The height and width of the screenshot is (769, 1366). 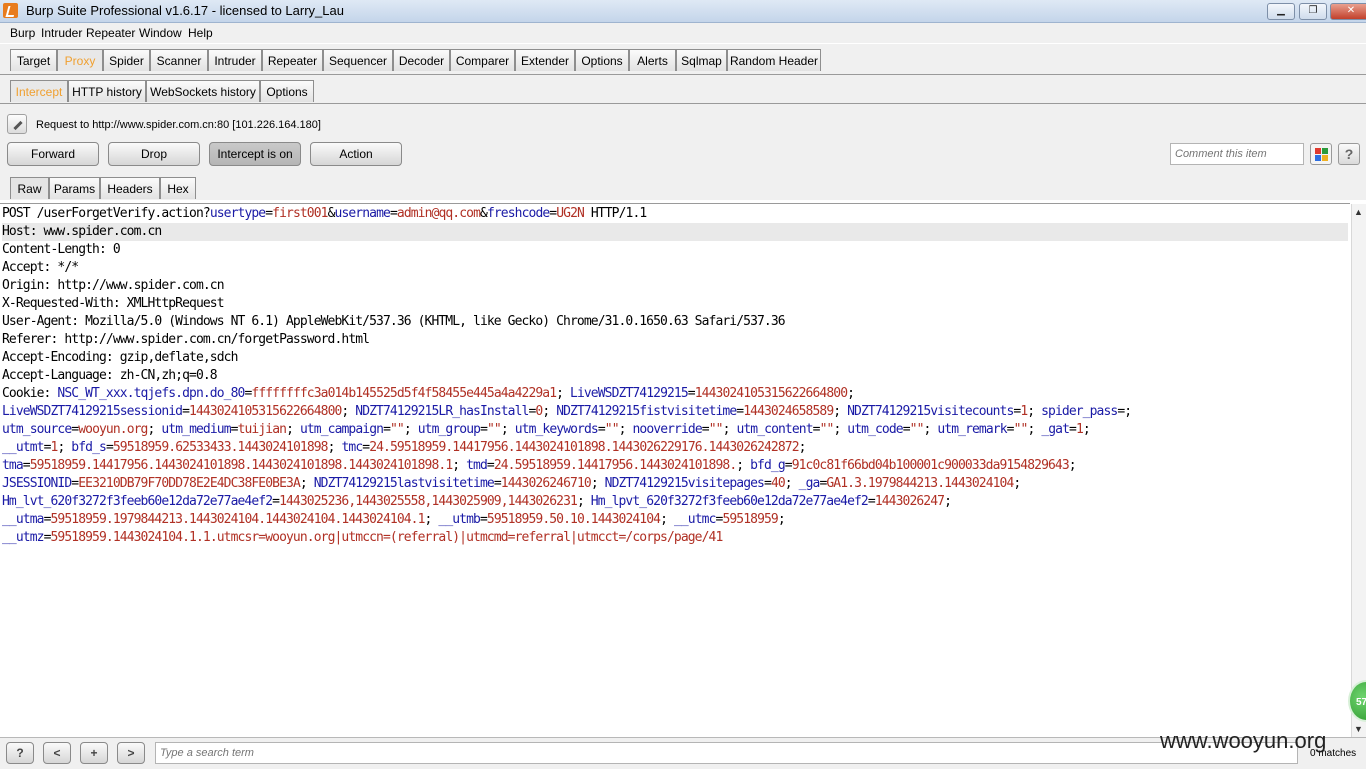 What do you see at coordinates (33, 60) in the screenshot?
I see `tab-target: Target` at bounding box center [33, 60].